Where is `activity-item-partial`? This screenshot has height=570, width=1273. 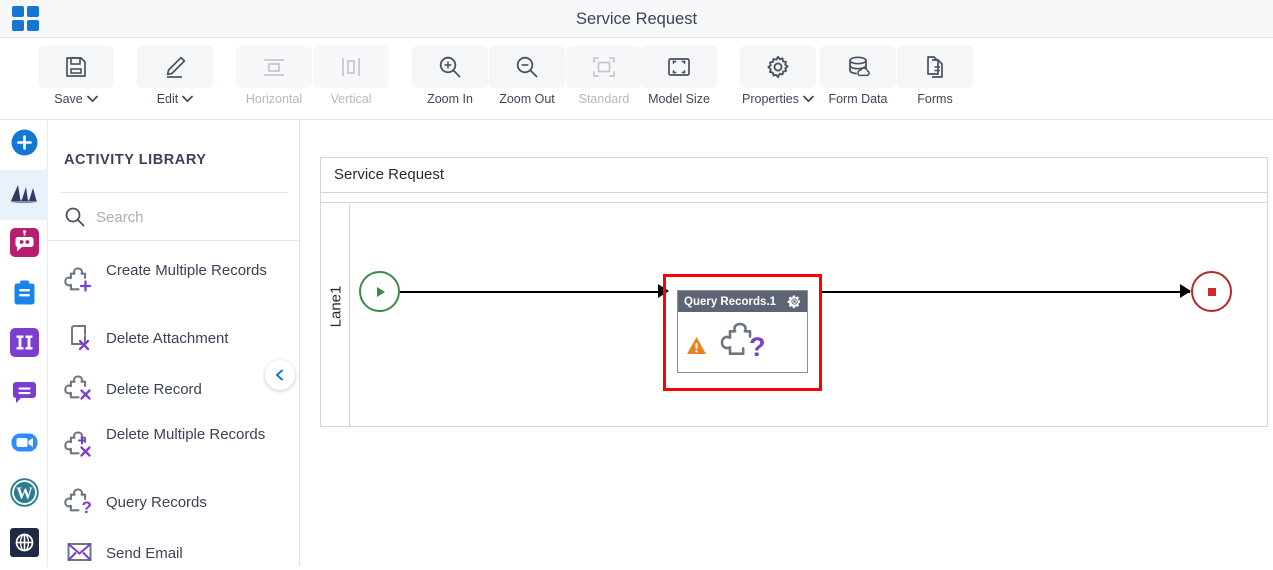
activity-item-partial is located at coordinates (173, 248).